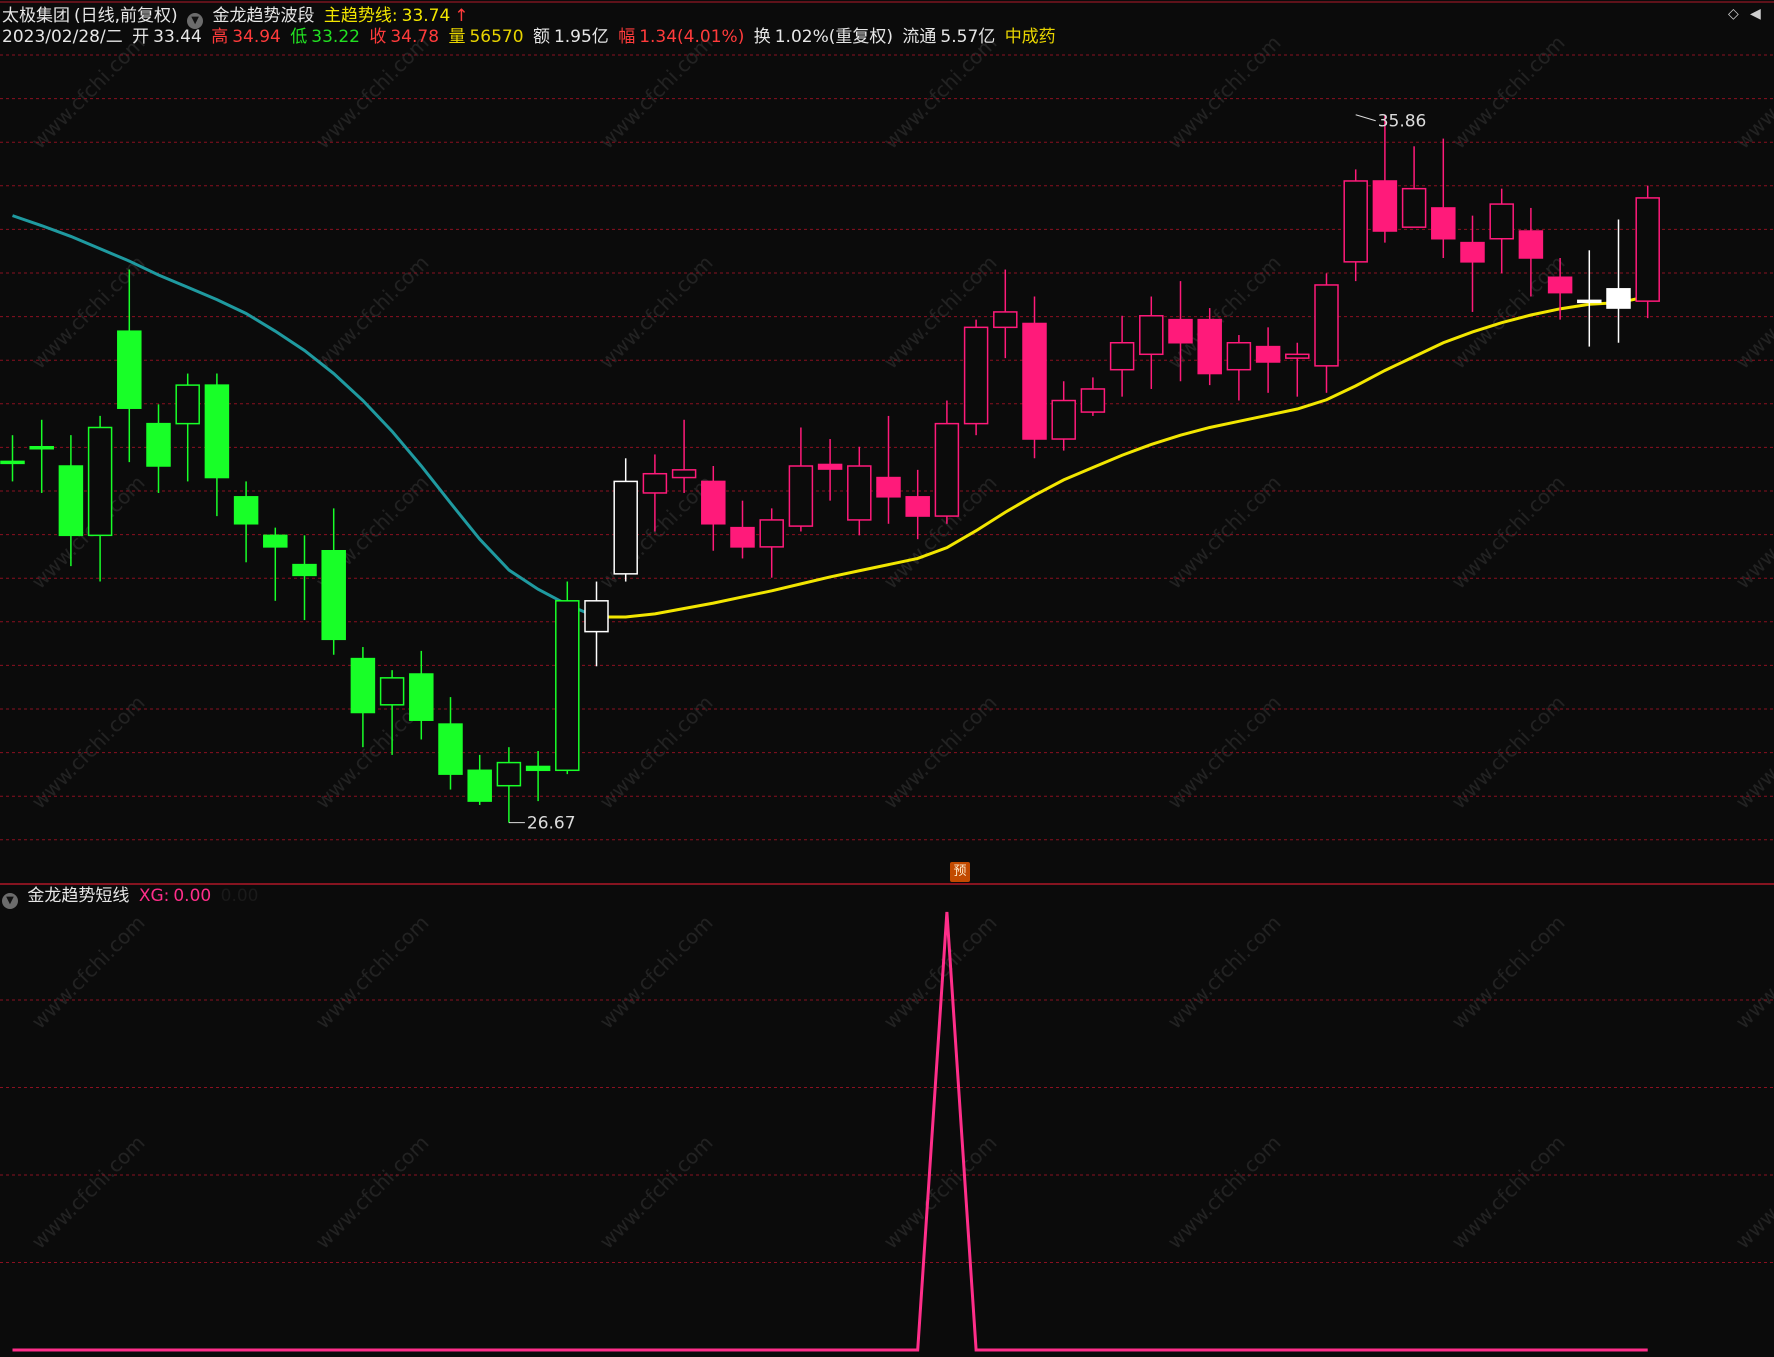  Describe the element at coordinates (960, 872) in the screenshot. I see `prediction-badge: 预` at that location.